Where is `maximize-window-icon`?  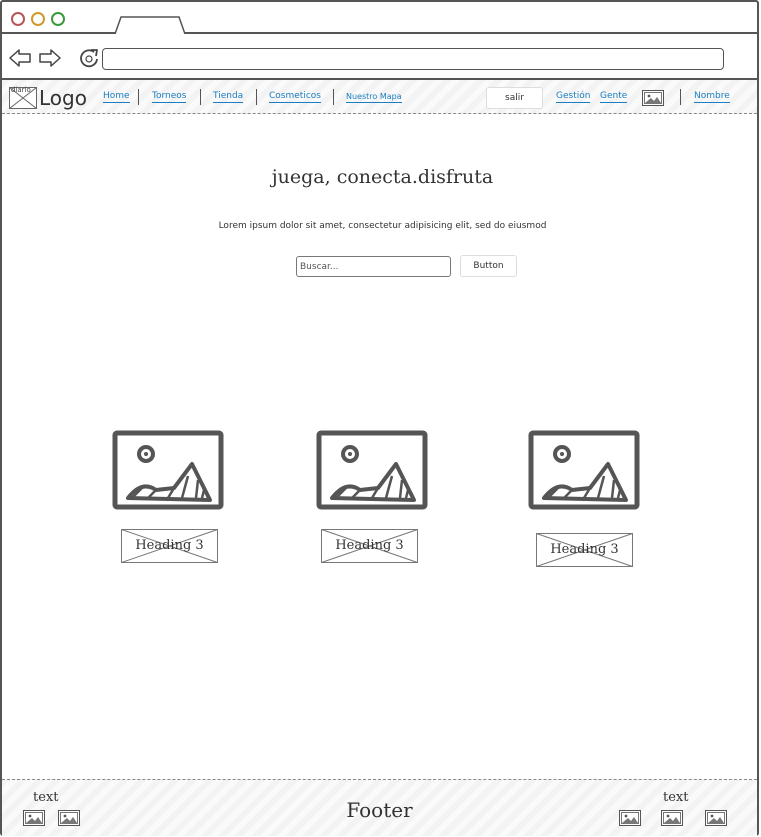
maximize-window-icon is located at coordinates (58, 19).